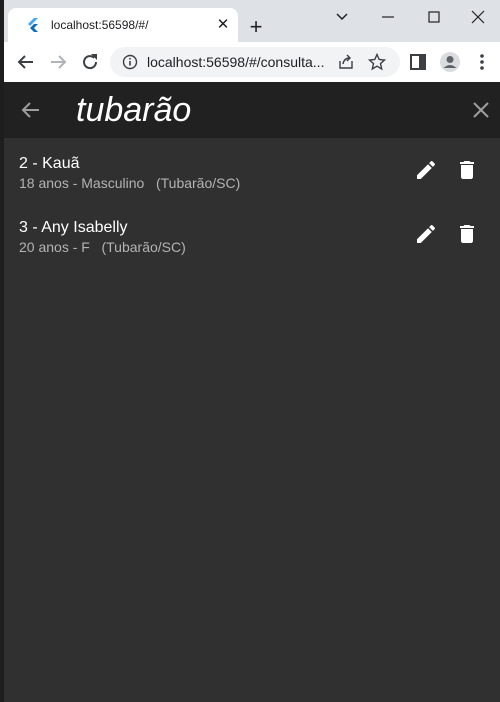 This screenshot has height=702, width=500. Describe the element at coordinates (100, 25) in the screenshot. I see `tab-title: localhost:56598/#/` at that location.